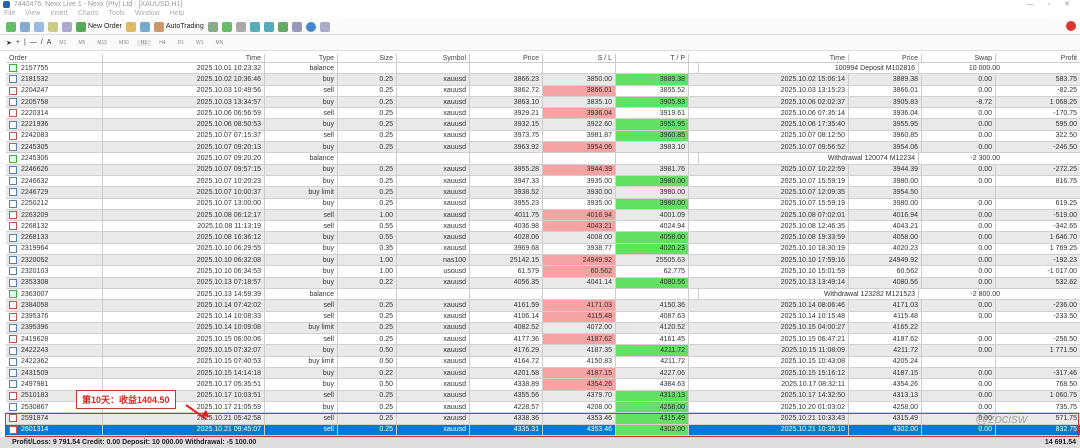 The height and width of the screenshot is (448, 1080). What do you see at coordinates (1071, 26) in the screenshot?
I see `alert-icon` at bounding box center [1071, 26].